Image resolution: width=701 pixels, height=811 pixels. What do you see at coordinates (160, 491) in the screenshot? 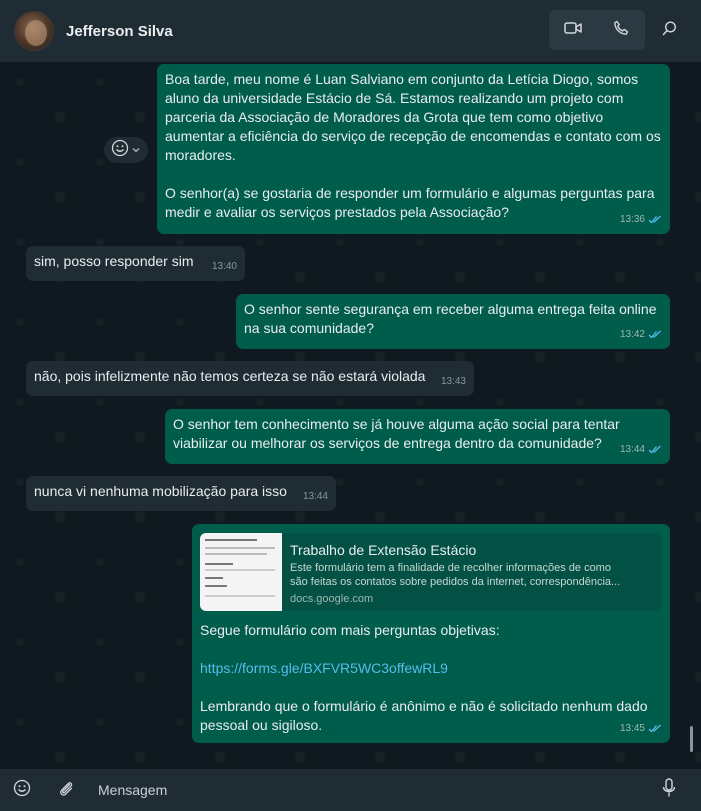
I see `message-text: nunca vi nenhuma mobilização para isso` at bounding box center [160, 491].